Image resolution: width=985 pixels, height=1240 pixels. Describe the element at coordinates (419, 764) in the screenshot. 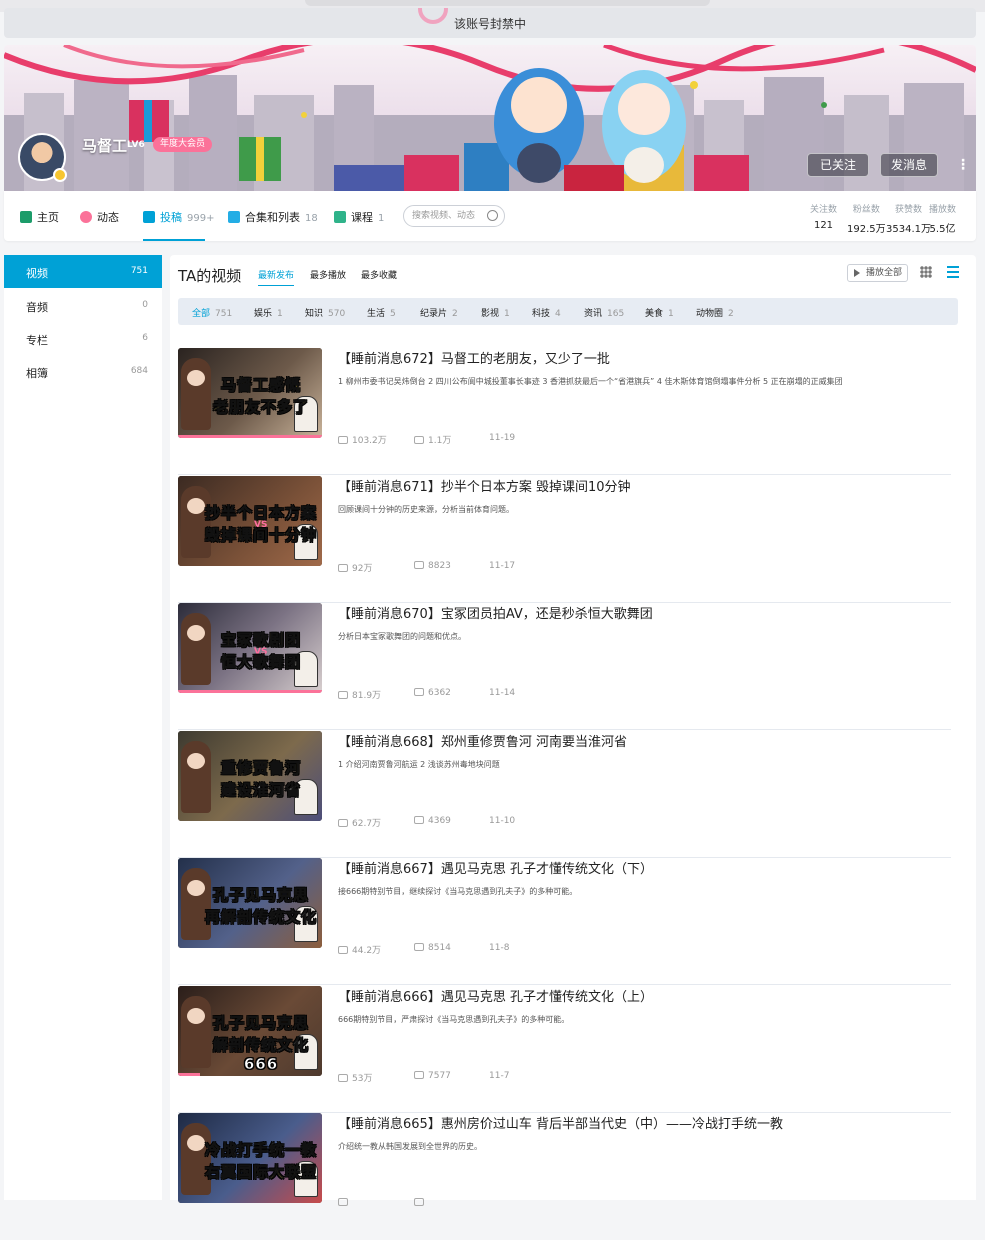

I see `video-description: 1 介绍河南贾鲁河航运 2 浅谈苏州毒地块问题` at that location.